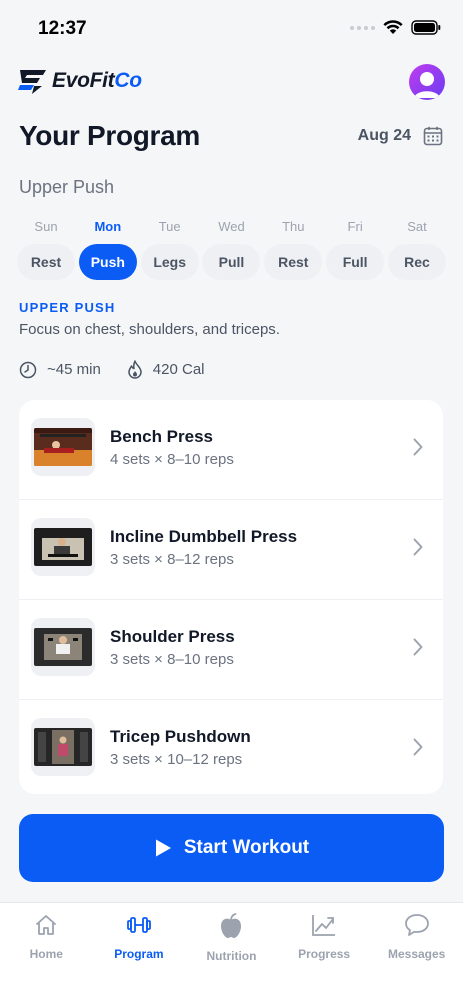 The height and width of the screenshot is (1000, 463). I want to click on status-bar: 12:37, so click(231, 28).